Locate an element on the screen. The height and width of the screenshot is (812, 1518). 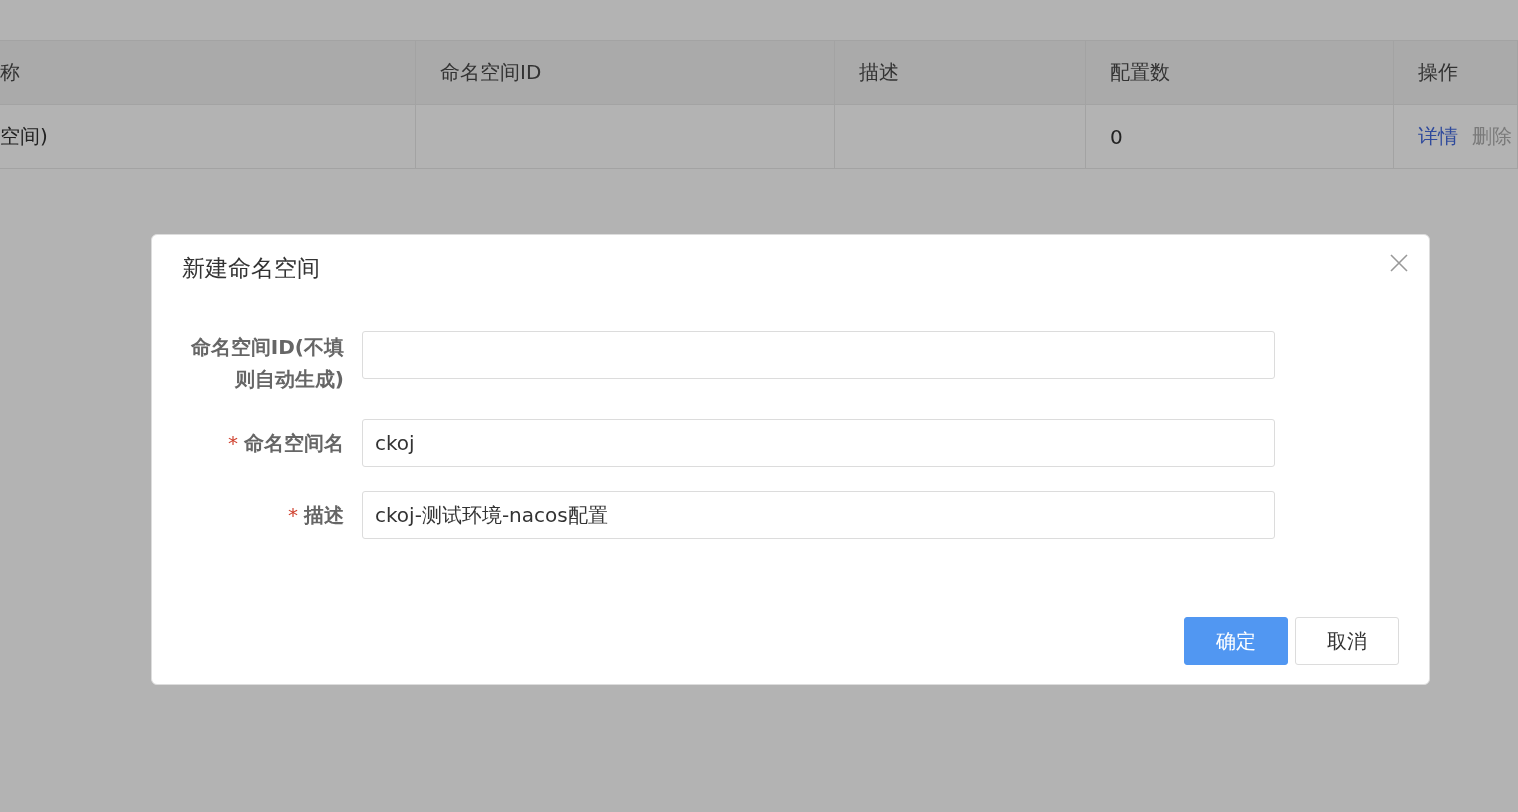
input-field: ckoj-测试环境-nacos配置 is located at coordinates (818, 515).